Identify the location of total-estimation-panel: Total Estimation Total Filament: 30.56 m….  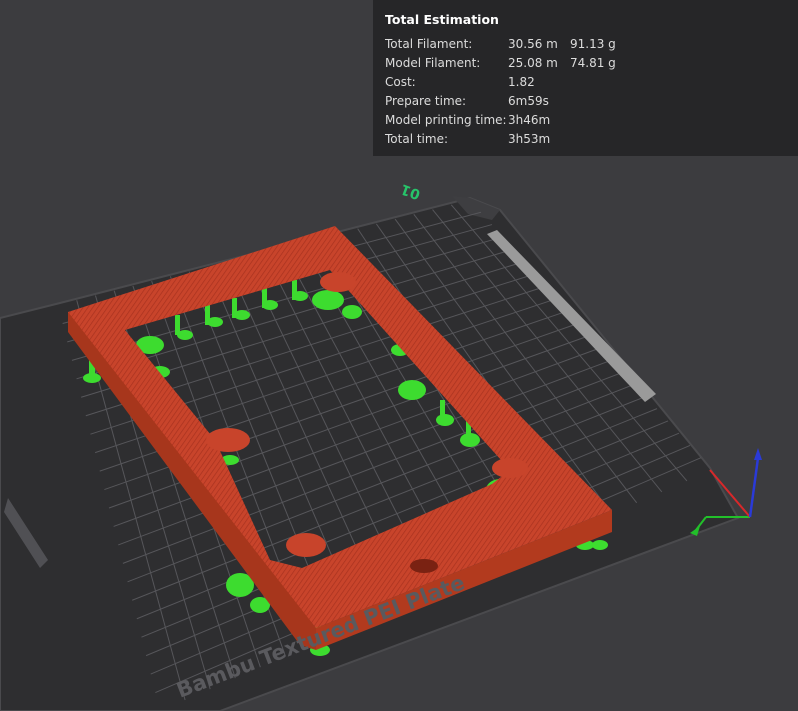
(585, 78).